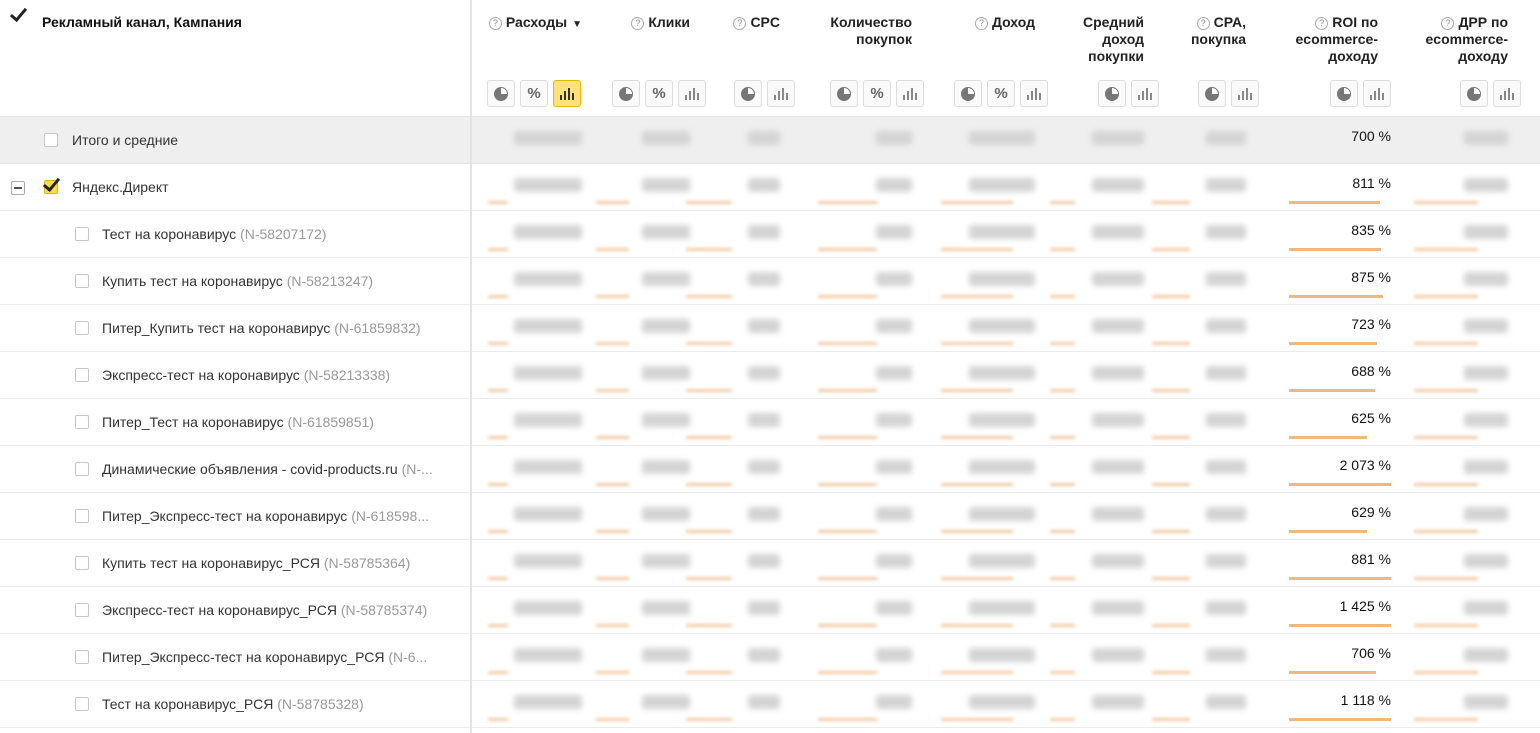 This screenshot has height=733, width=1540. What do you see at coordinates (347, 375) in the screenshot?
I see `campaign-id: (N-58213338)` at bounding box center [347, 375].